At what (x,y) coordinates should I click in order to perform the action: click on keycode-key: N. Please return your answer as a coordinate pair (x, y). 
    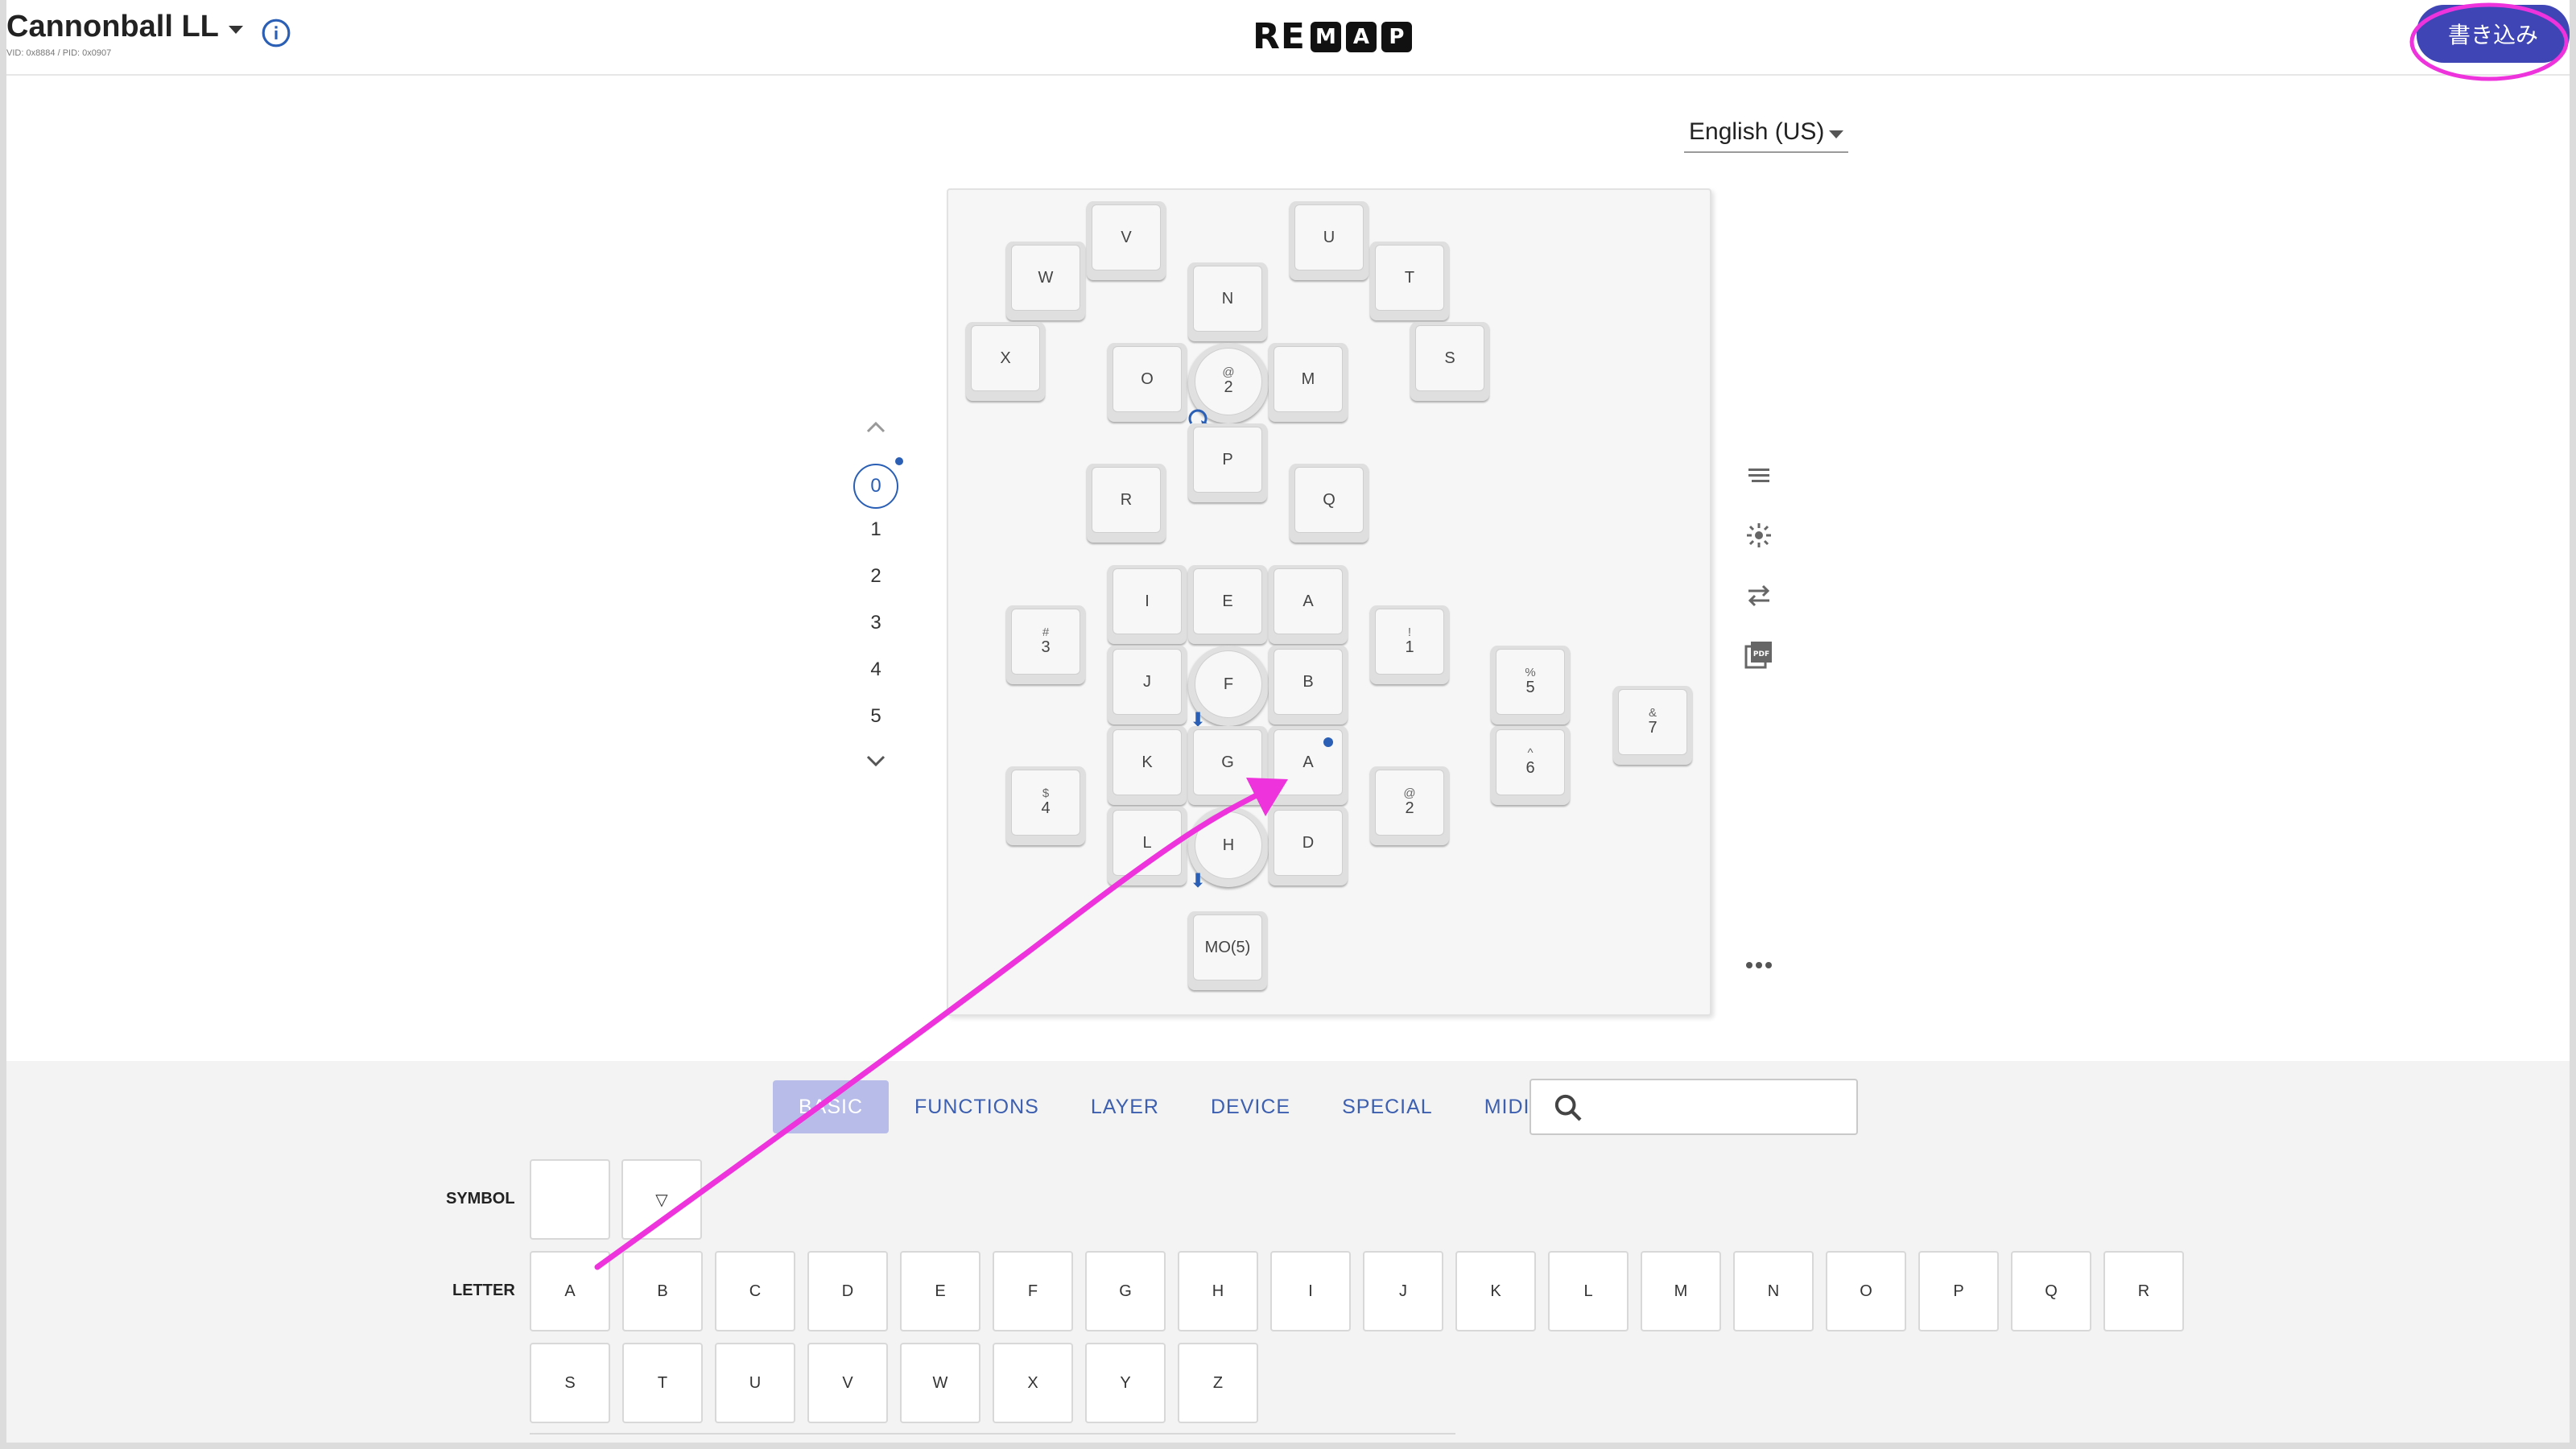
    Looking at the image, I should click on (1773, 1291).